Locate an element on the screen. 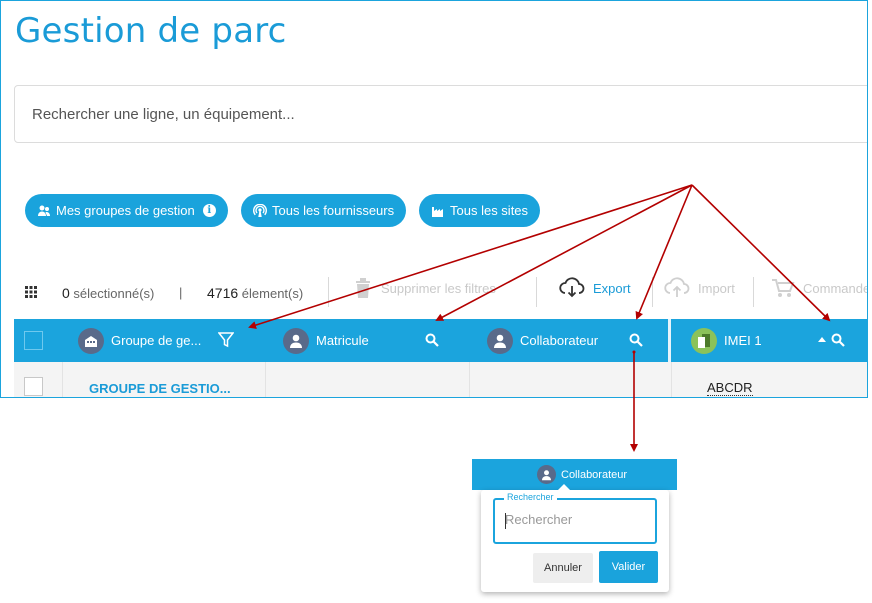 The width and height of the screenshot is (872, 603). import-button: Import is located at coordinates (699, 288).